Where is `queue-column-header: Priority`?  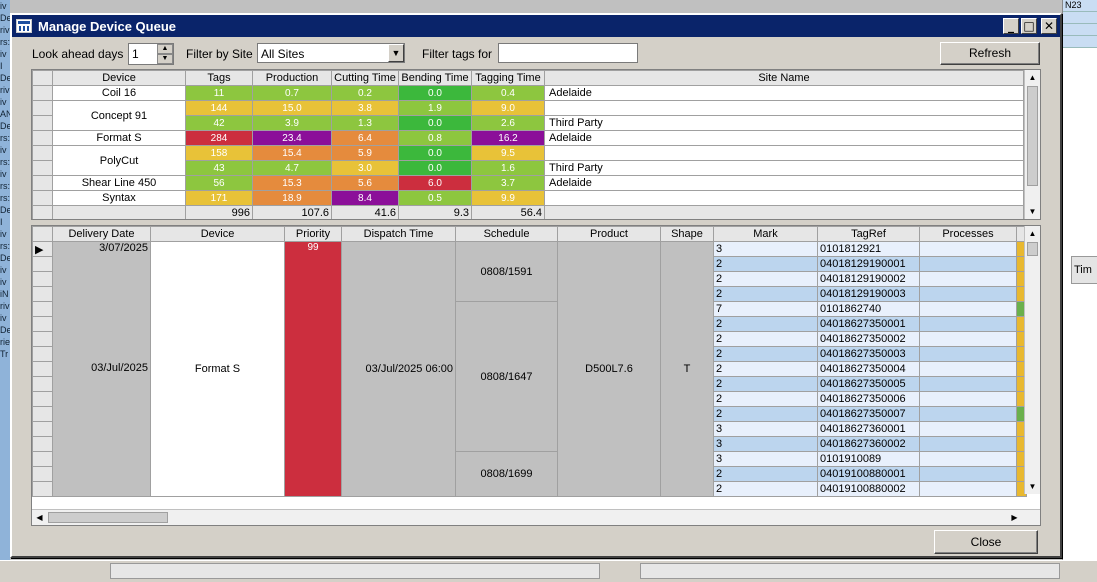 queue-column-header: Priority is located at coordinates (313, 234).